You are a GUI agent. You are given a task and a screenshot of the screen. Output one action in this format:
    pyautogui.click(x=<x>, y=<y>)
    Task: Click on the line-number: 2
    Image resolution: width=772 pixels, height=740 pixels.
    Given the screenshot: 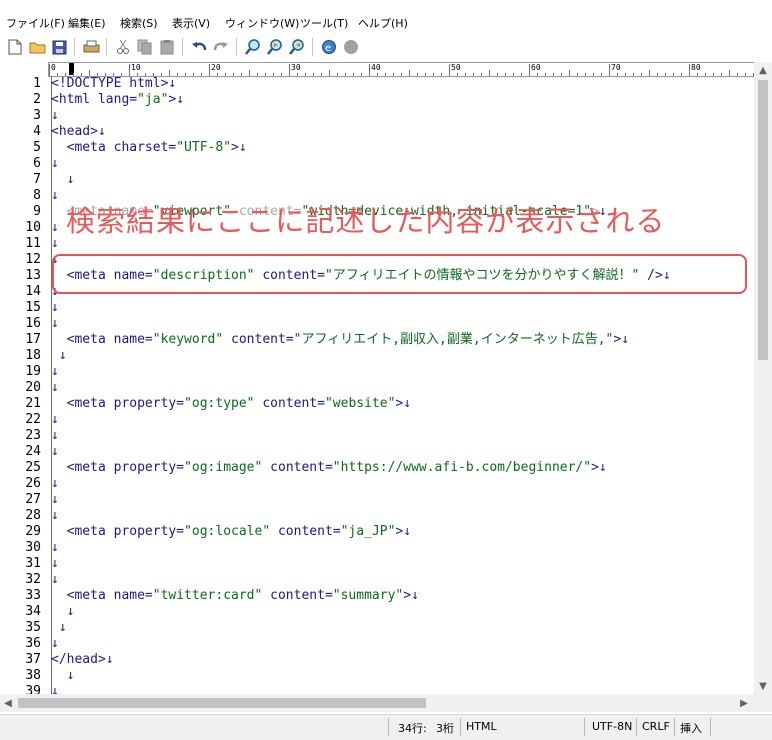 What is the action you would take?
    pyautogui.click(x=37, y=99)
    